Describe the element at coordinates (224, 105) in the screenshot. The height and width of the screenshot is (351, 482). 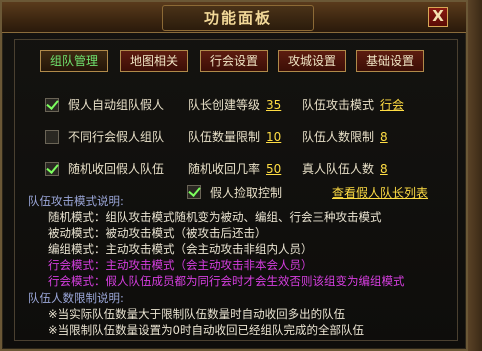
I see `leader-level-label: 队长创建等级` at that location.